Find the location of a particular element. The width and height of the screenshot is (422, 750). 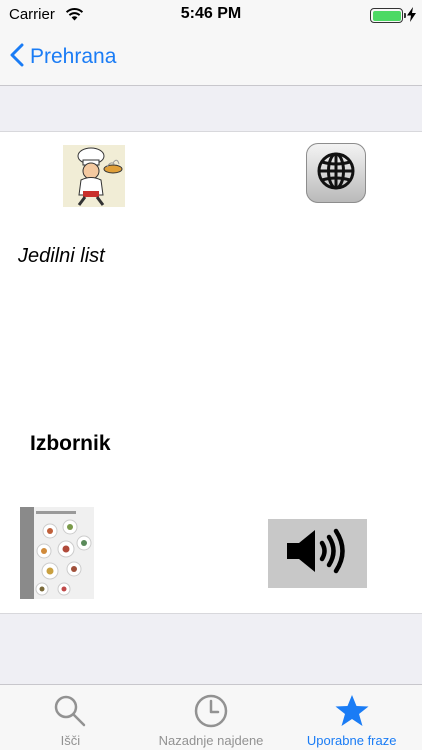

navigation-bar: Prehrana is located at coordinates (211, 58).